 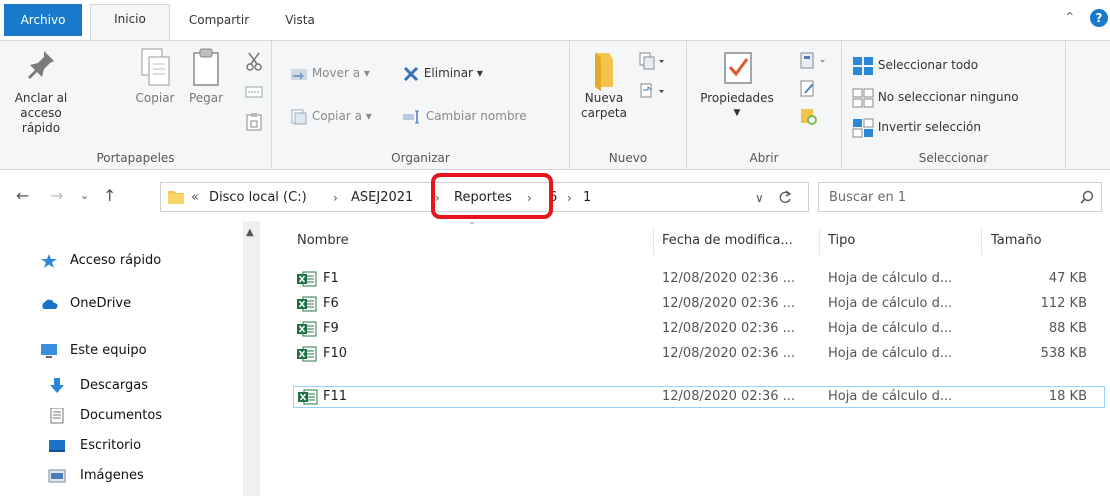 I want to click on copy-path-icon, so click(x=254, y=92).